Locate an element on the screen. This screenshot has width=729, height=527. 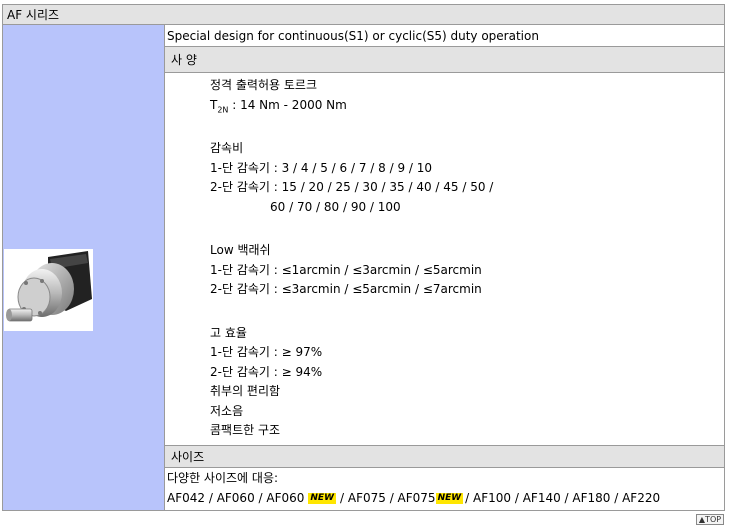
size-list-part2: / AF075 / AF075 is located at coordinates (388, 498).